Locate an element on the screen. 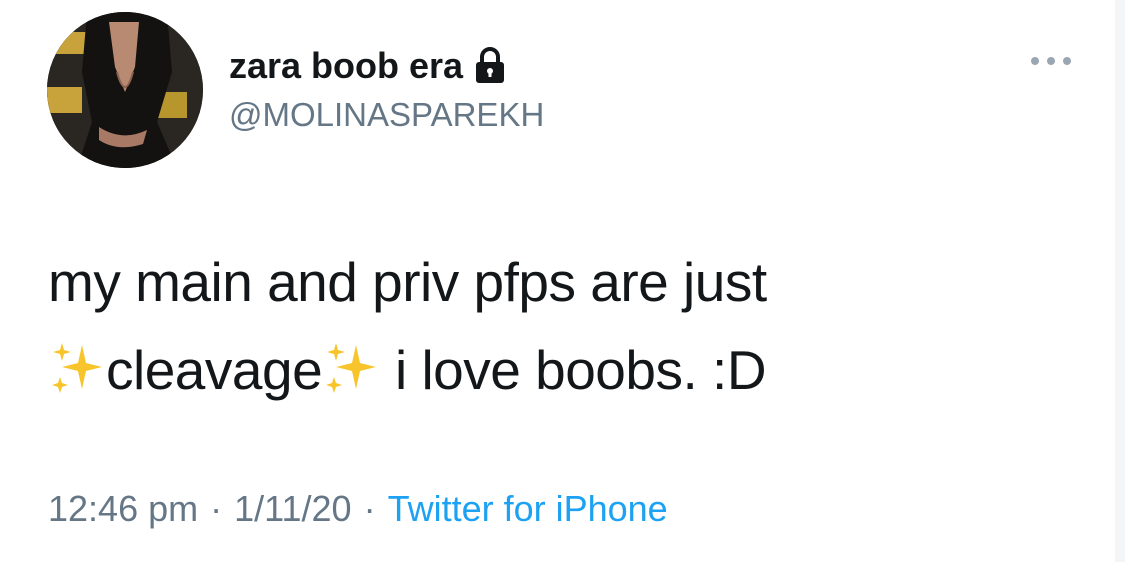  avatar-photo-icon is located at coordinates (125, 90).